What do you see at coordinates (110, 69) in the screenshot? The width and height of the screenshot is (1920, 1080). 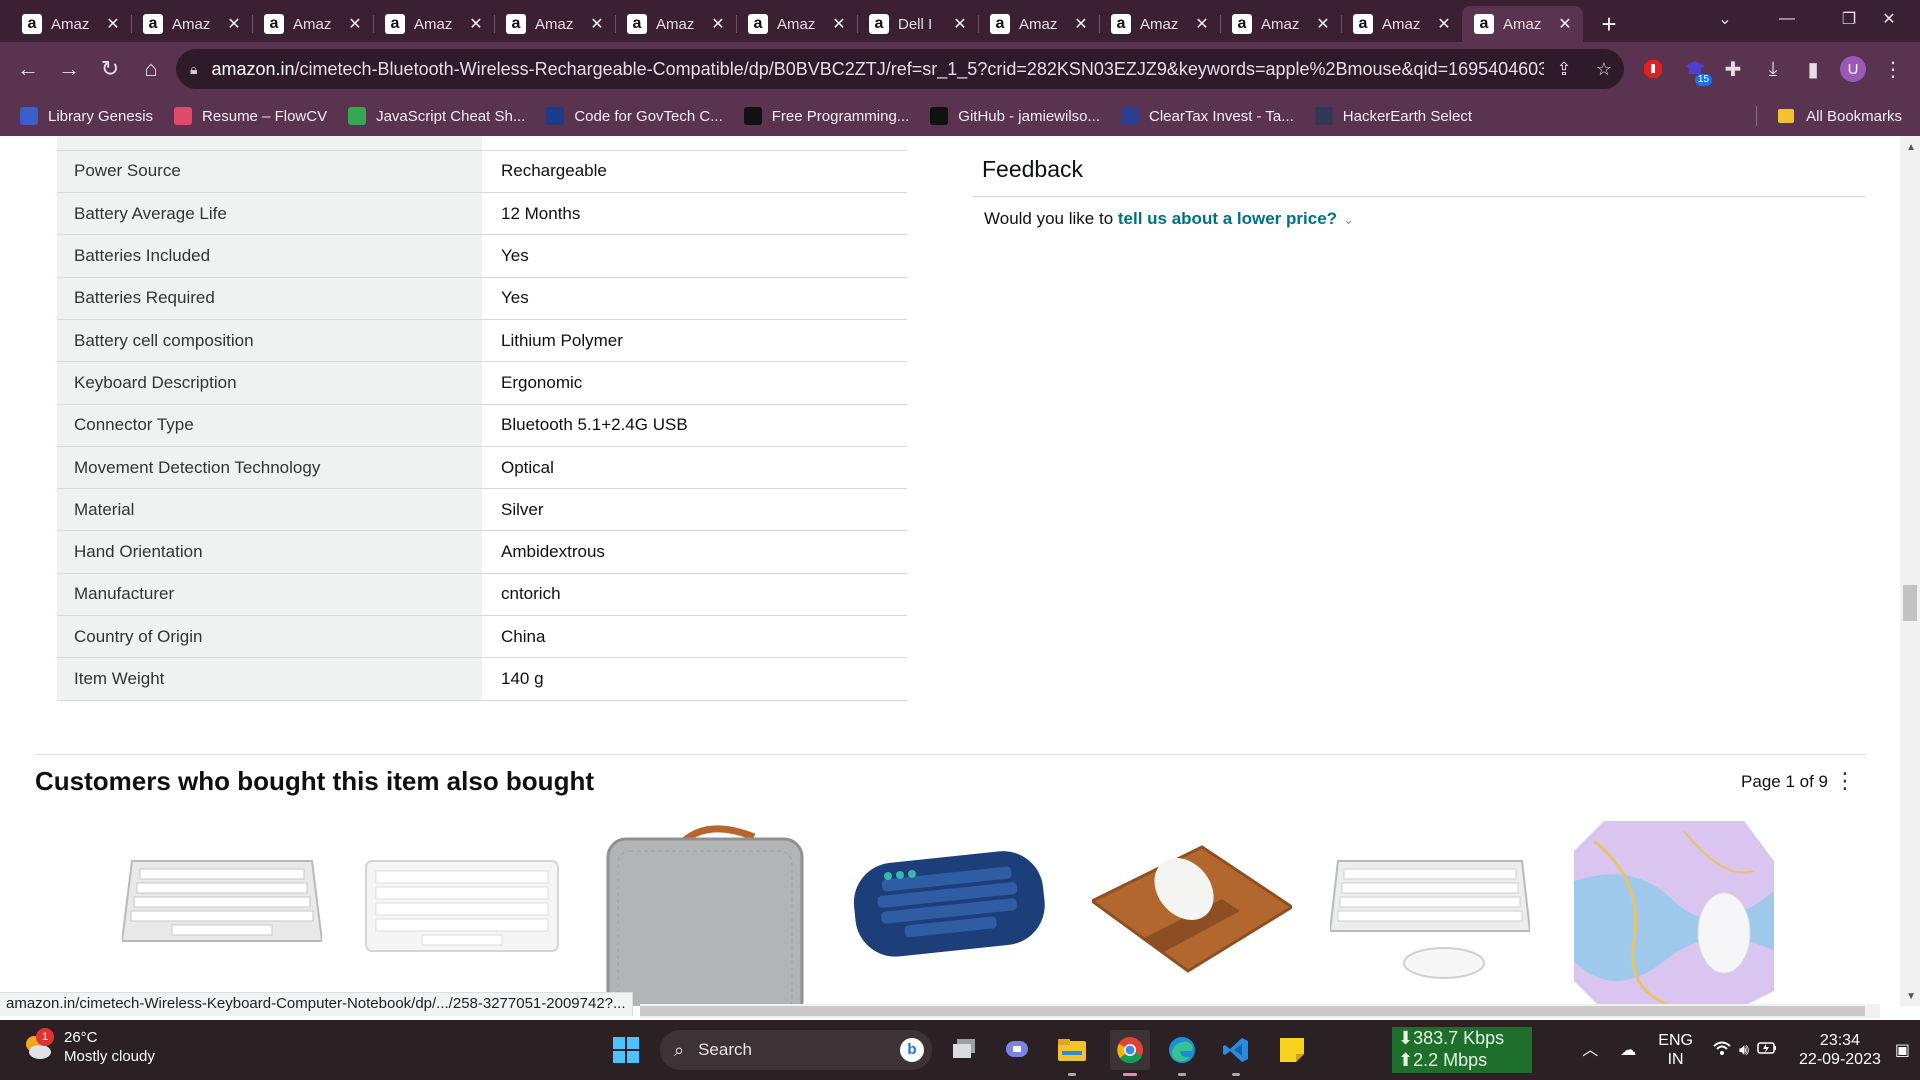 I see `reload-icon: ↻` at bounding box center [110, 69].